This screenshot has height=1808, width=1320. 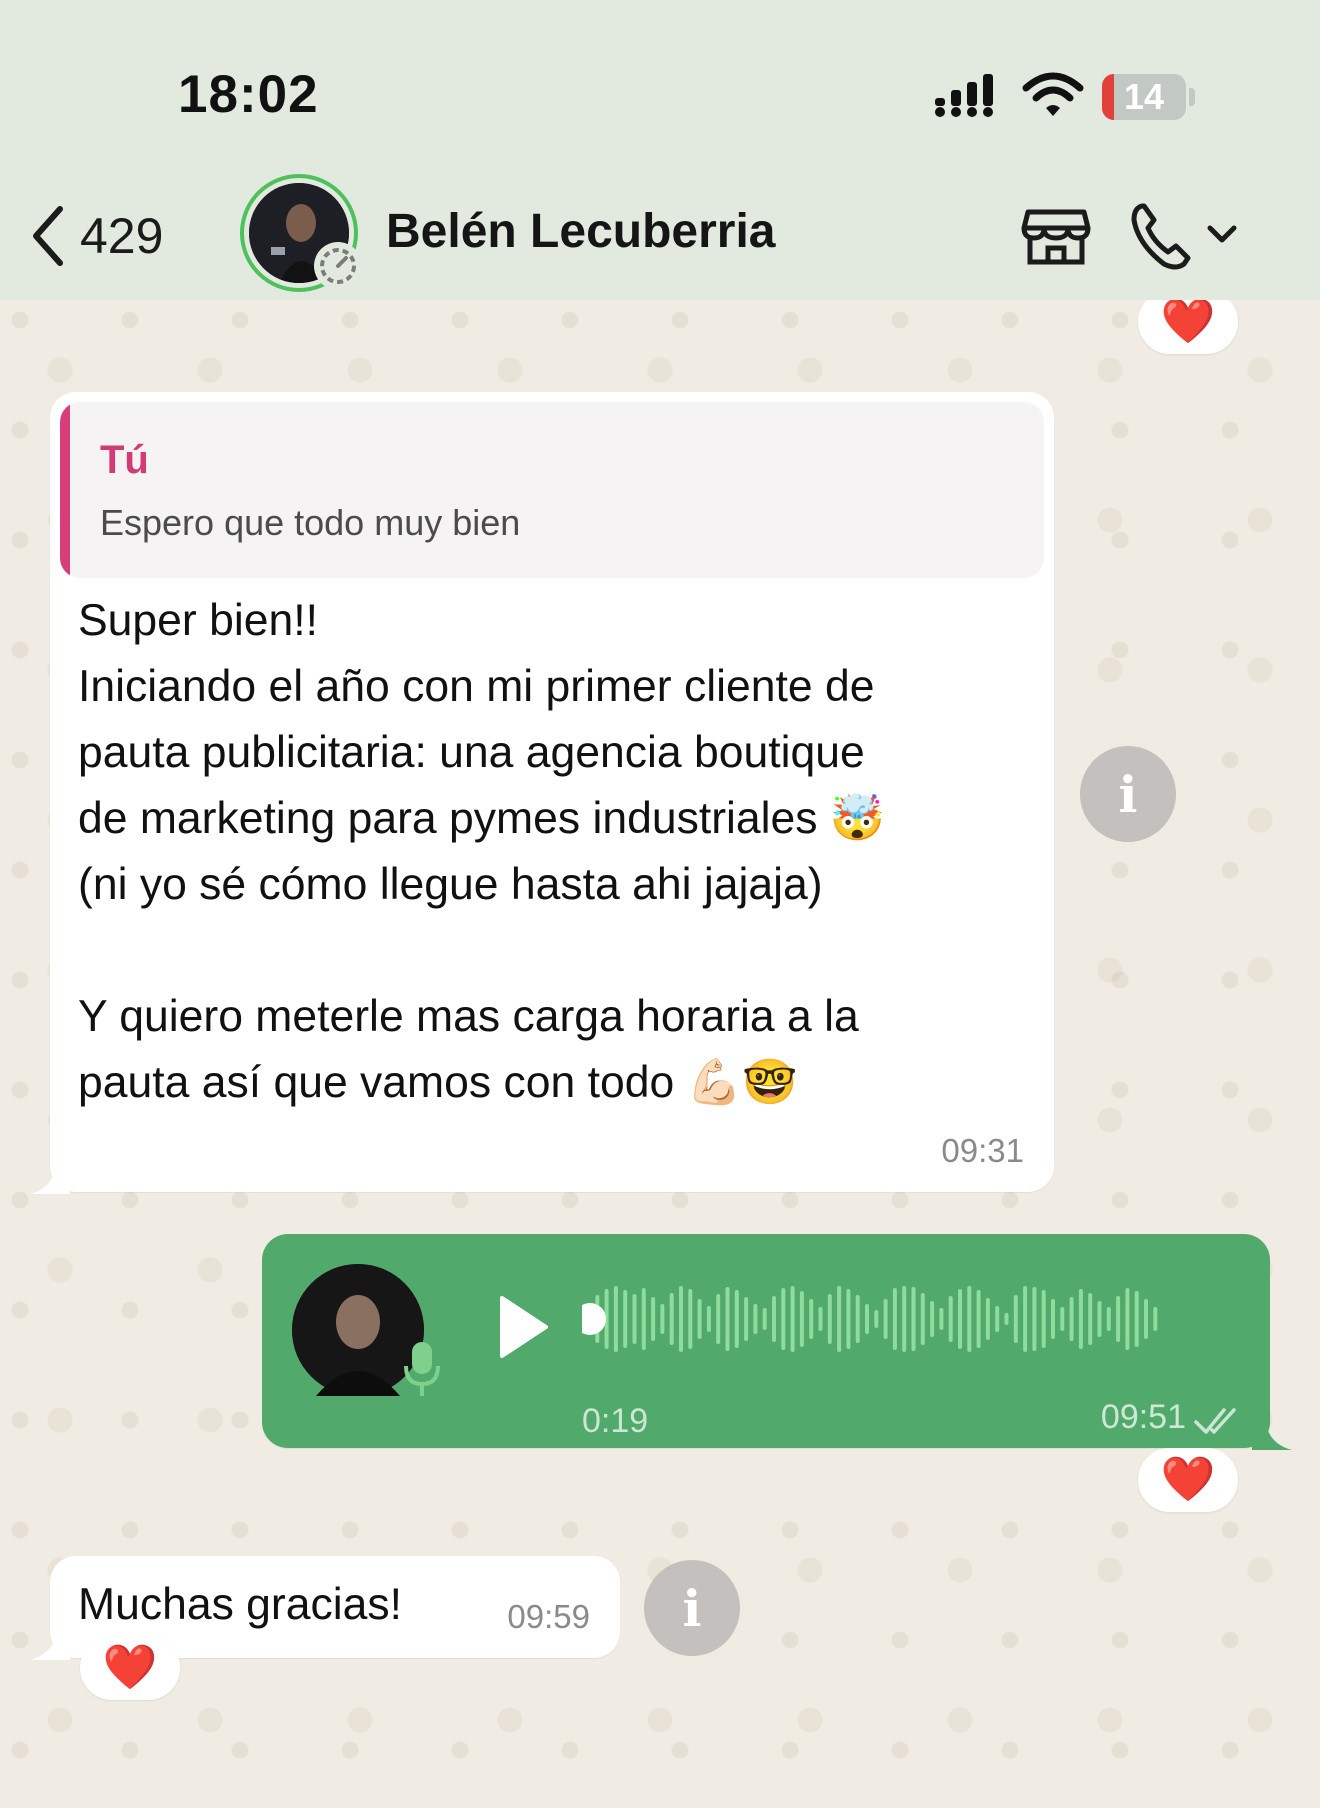 What do you see at coordinates (1184, 236) in the screenshot?
I see `phone-icon` at bounding box center [1184, 236].